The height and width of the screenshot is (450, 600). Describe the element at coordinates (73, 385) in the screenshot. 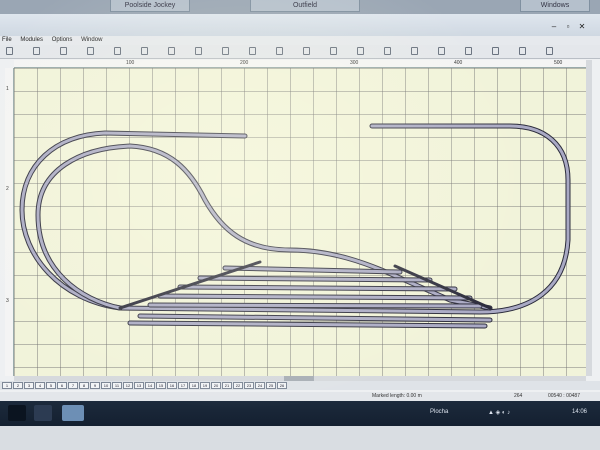

I see `page-tab: 7` at that location.